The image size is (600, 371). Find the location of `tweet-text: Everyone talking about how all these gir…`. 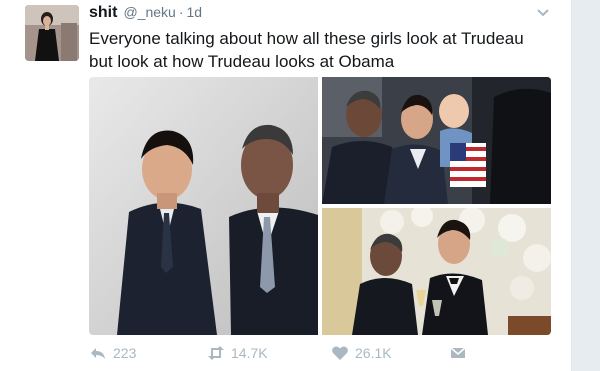

tweet-text: Everyone talking about how all these gir… is located at coordinates (306, 50).